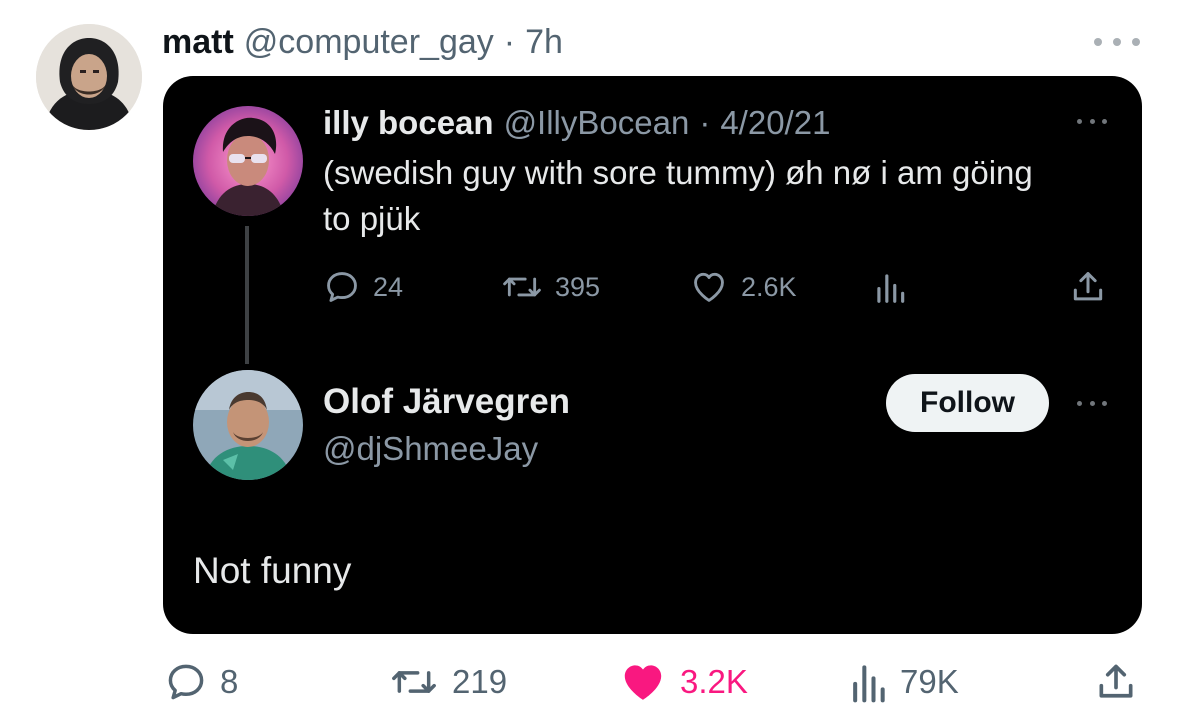 The width and height of the screenshot is (1179, 721). Describe the element at coordinates (550, 287) in the screenshot. I see `quoted-retweet-metric: 395` at that location.